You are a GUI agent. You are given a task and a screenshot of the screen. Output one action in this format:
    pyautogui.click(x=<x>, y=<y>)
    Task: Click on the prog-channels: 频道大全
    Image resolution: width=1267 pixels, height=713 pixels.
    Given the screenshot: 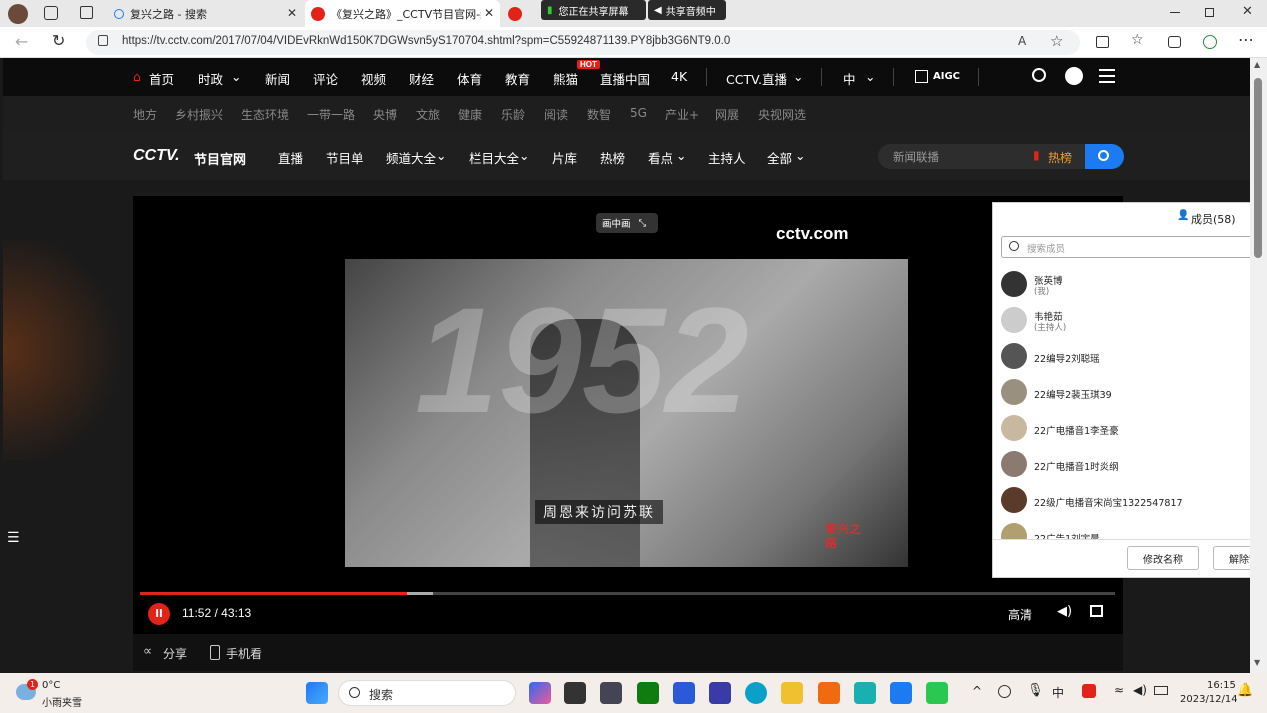 What is the action you would take?
    pyautogui.click(x=411, y=157)
    